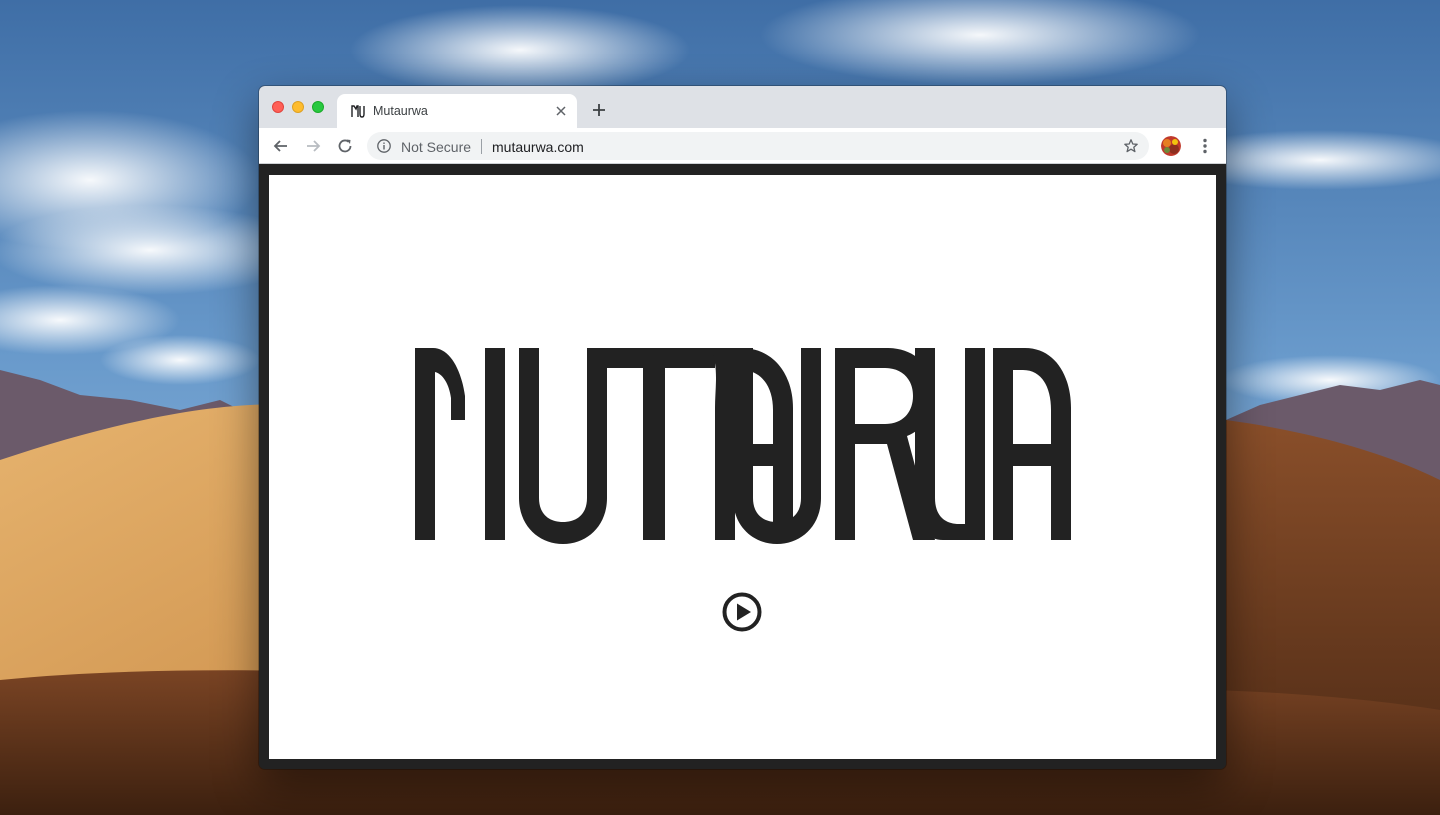 The width and height of the screenshot is (1440, 815). What do you see at coordinates (278, 107) in the screenshot?
I see `window-close-button` at bounding box center [278, 107].